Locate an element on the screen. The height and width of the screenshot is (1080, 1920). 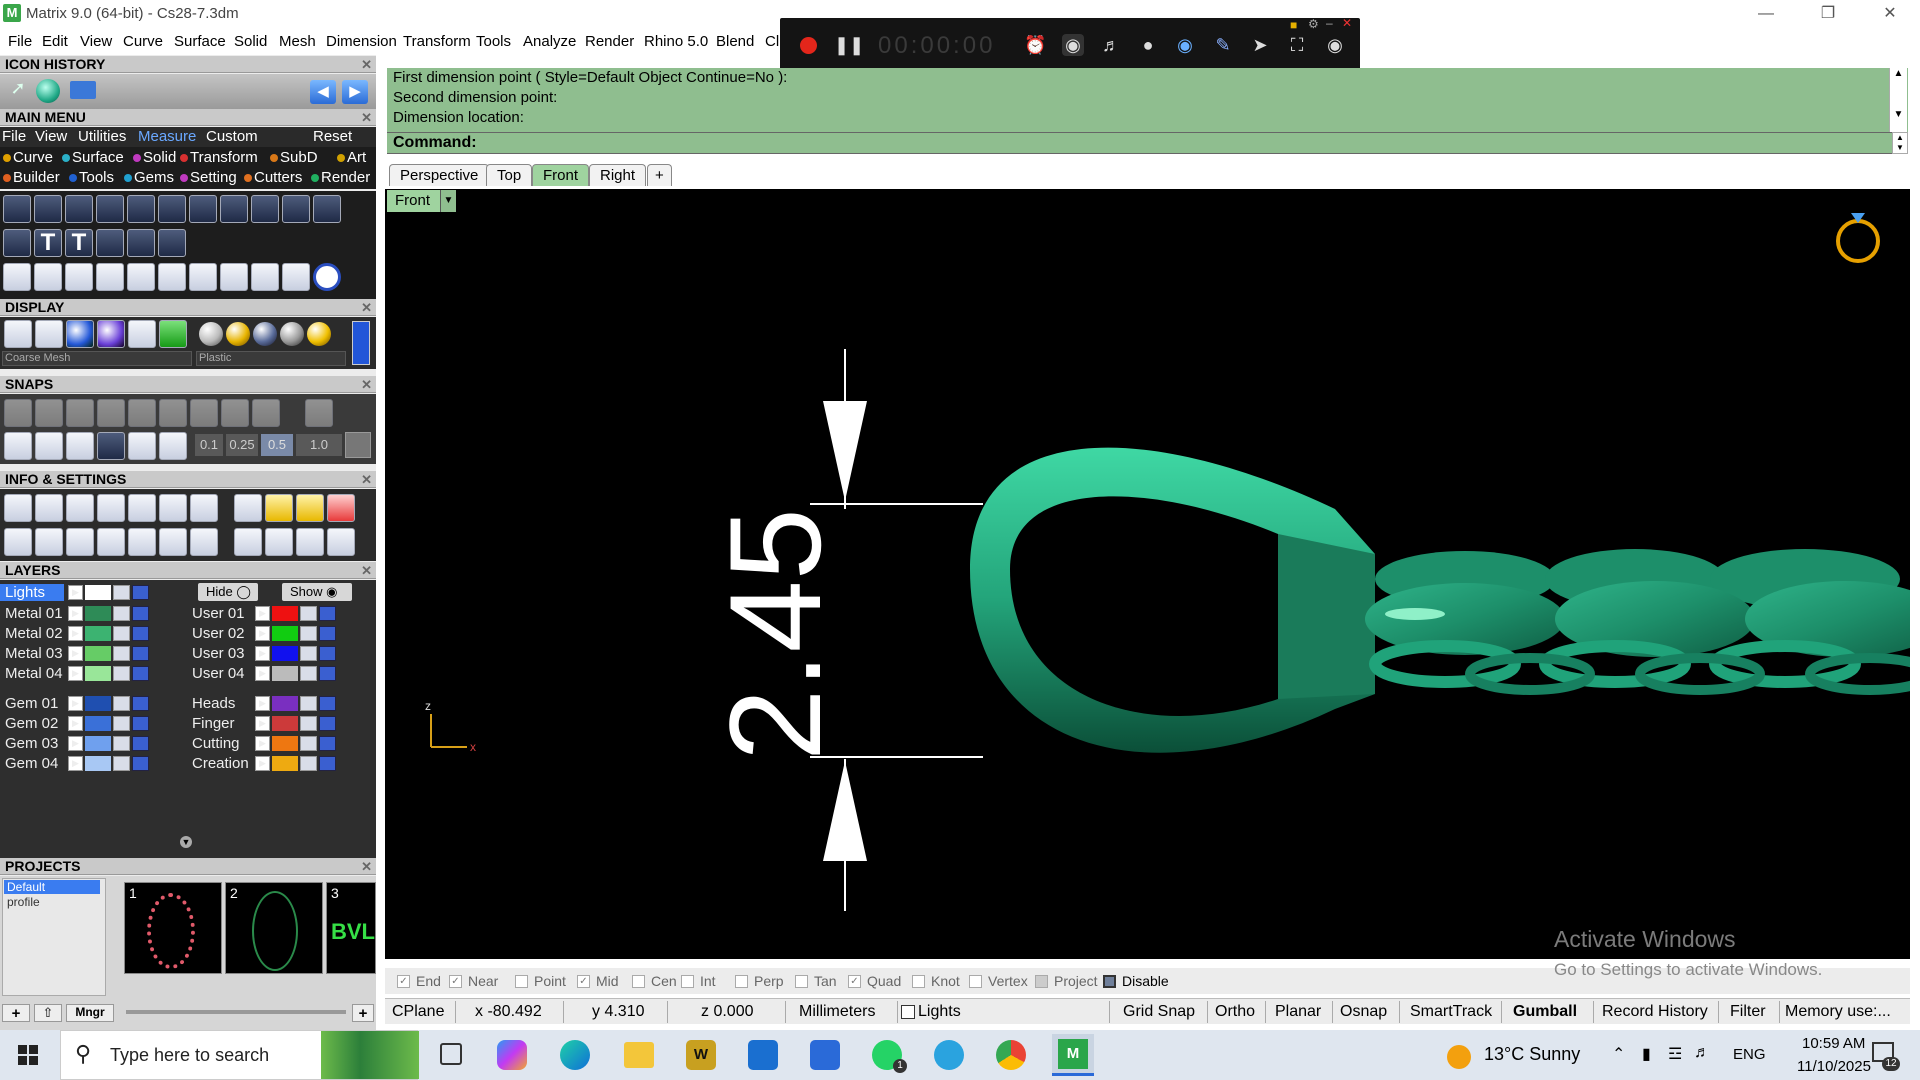
snap-line-icon is located at coordinates (80, 446).